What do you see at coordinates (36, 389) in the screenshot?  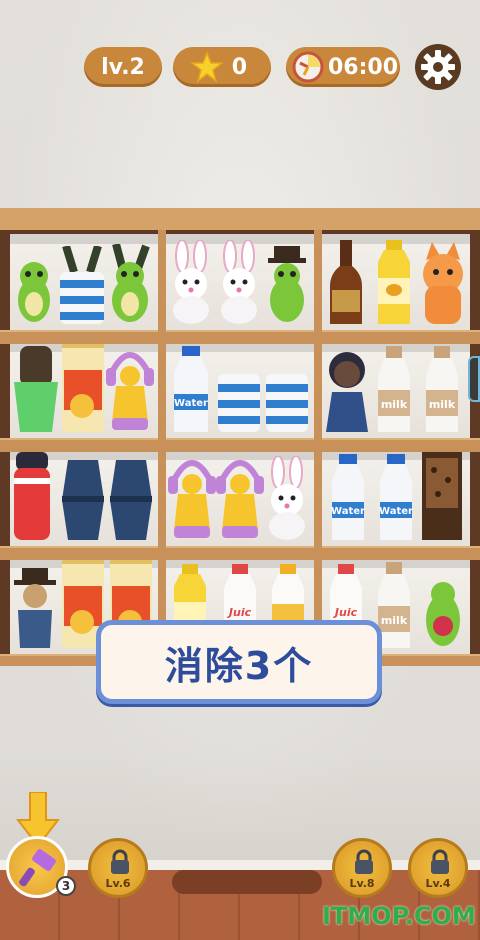 I see `green-cup` at bounding box center [36, 389].